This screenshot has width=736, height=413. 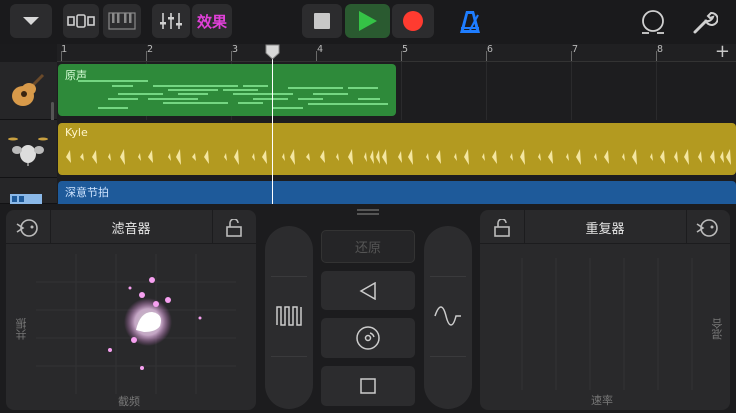 I want to click on timeline-ruler: 1 2 3 4 5 6 7 8 +, so click(x=396, y=52).